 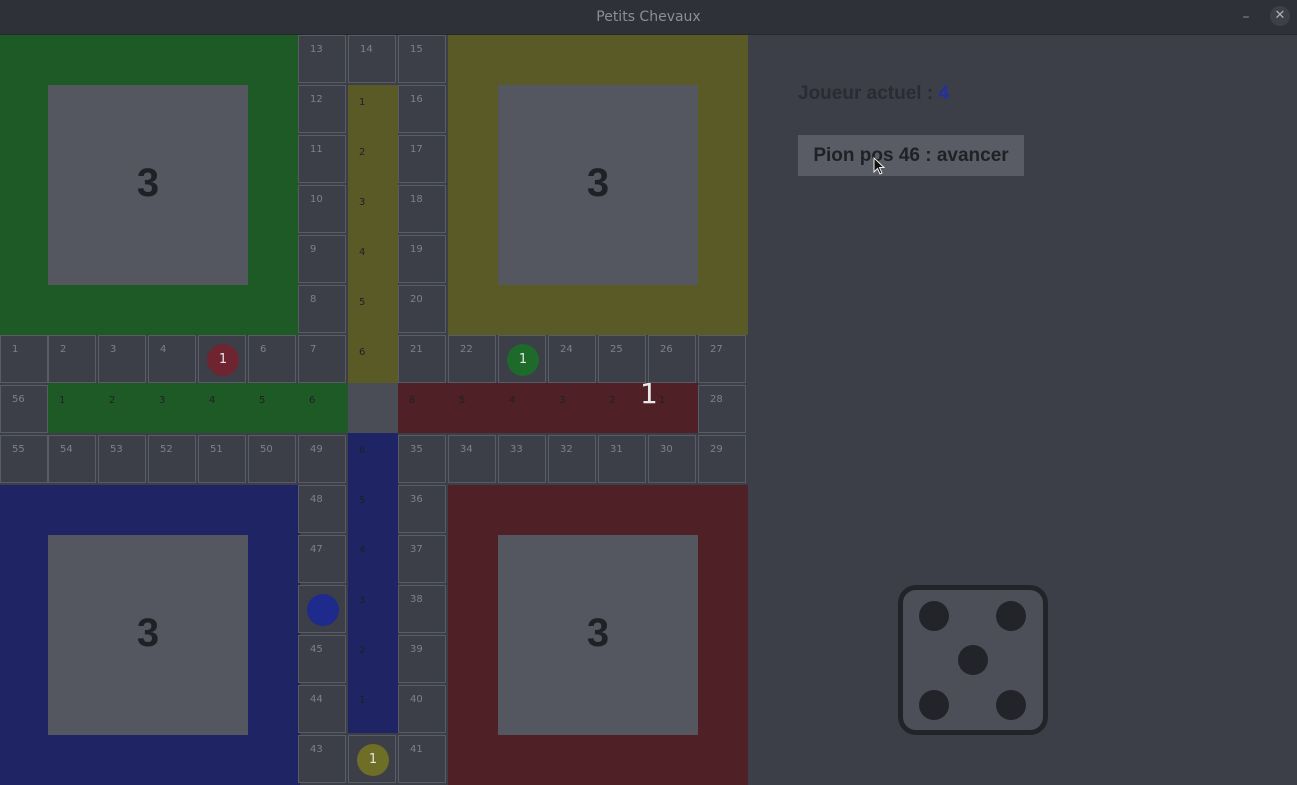 I want to click on home-yellow-stable: 3, so click(x=598, y=185).